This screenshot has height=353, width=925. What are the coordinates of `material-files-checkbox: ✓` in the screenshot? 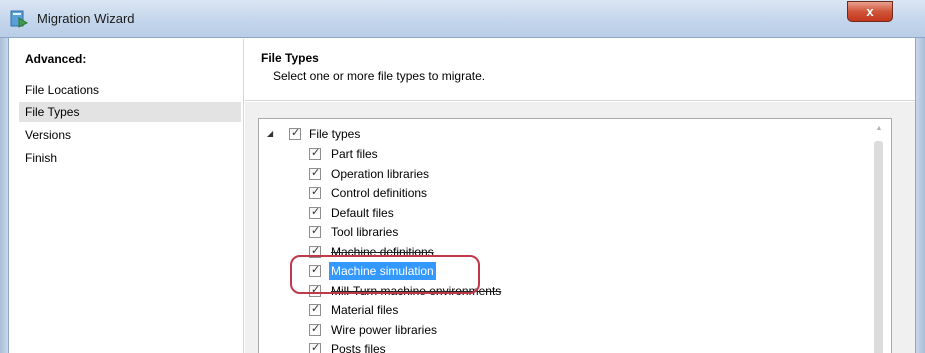 It's located at (315, 309).